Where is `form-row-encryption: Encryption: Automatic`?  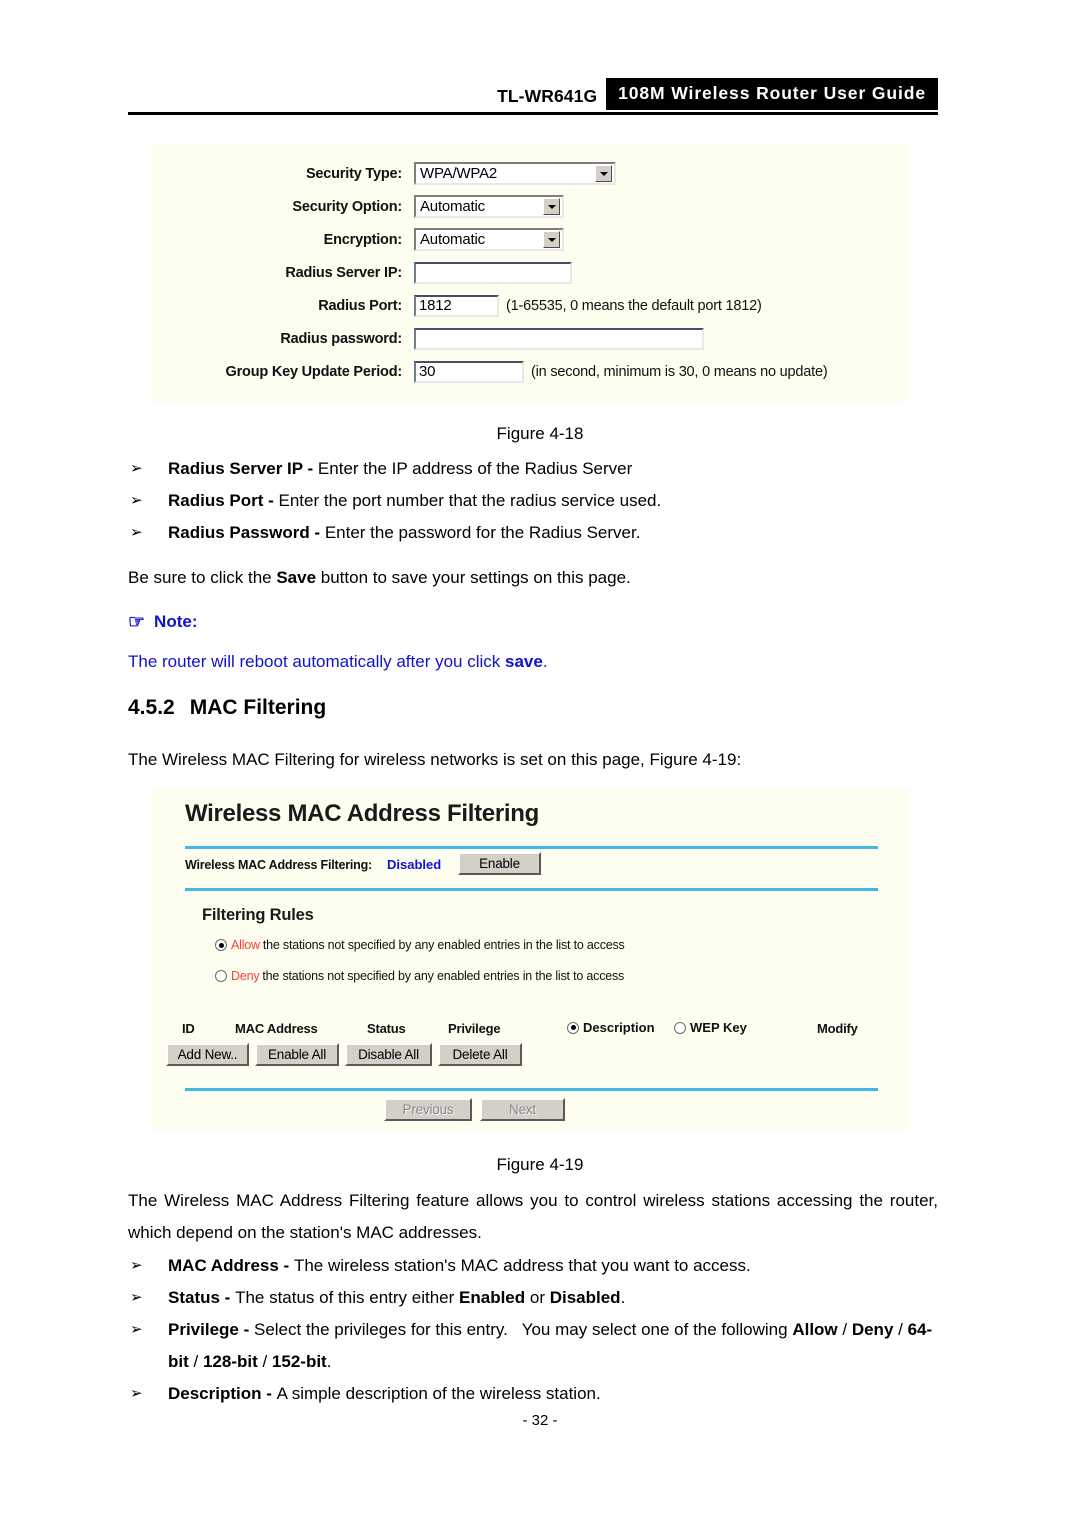 form-row-encryption: Encryption: Automatic is located at coordinates (530, 239).